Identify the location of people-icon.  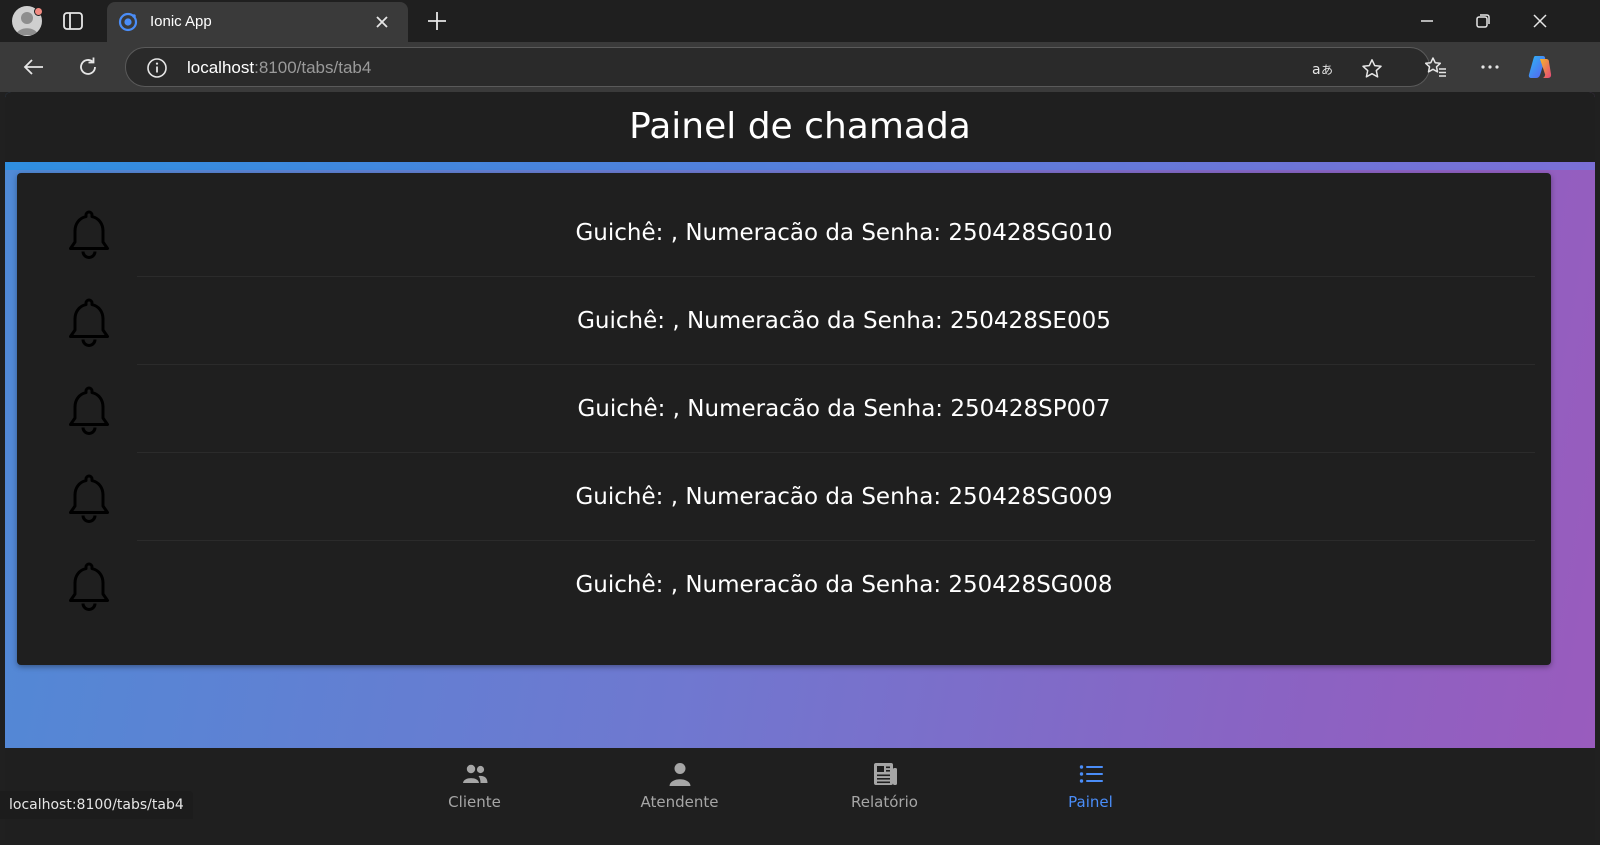
(475, 773).